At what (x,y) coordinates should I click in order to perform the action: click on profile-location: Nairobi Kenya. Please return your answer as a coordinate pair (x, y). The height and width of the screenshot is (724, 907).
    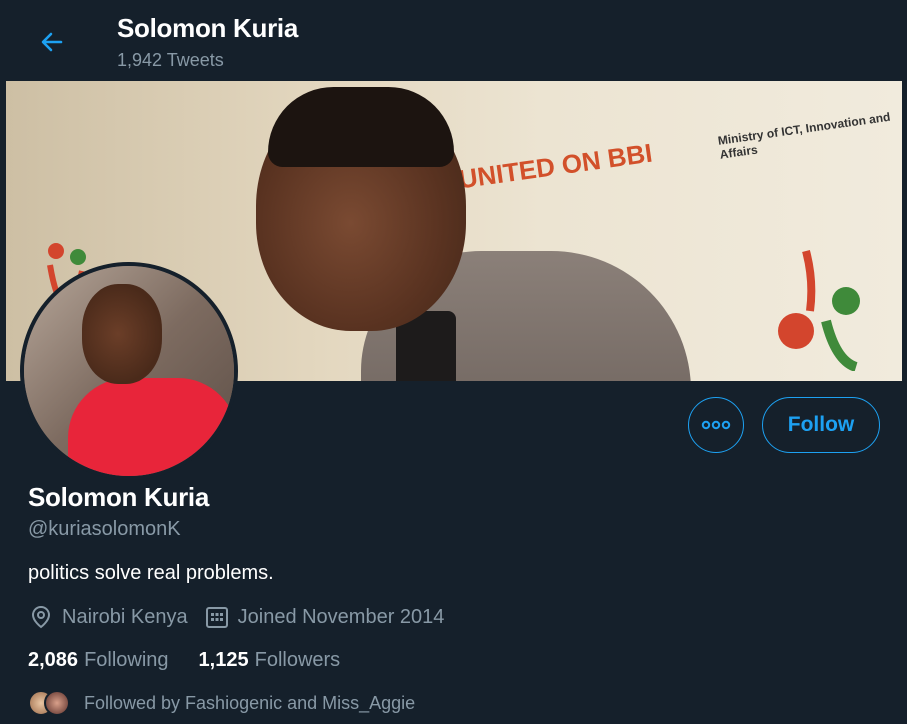
    Looking at the image, I should click on (125, 616).